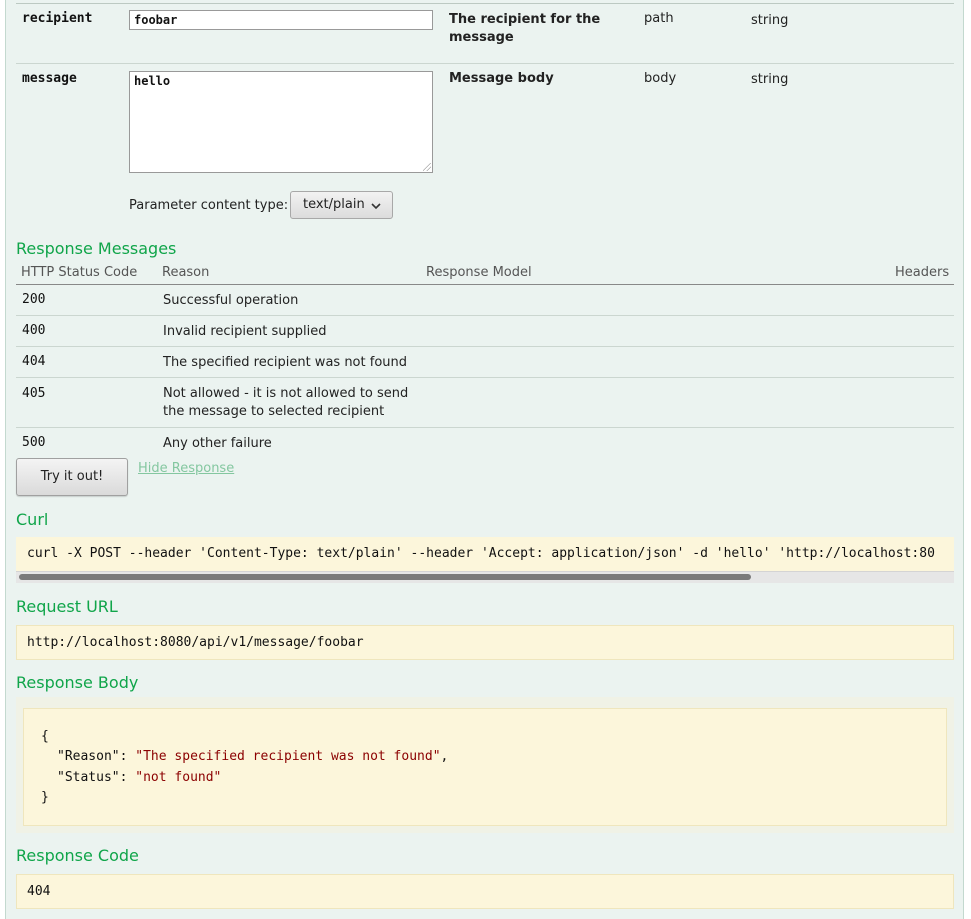 Image resolution: width=971 pixels, height=919 pixels. What do you see at coordinates (57, 18) in the screenshot?
I see `param-name-recipient: recipient` at bounding box center [57, 18].